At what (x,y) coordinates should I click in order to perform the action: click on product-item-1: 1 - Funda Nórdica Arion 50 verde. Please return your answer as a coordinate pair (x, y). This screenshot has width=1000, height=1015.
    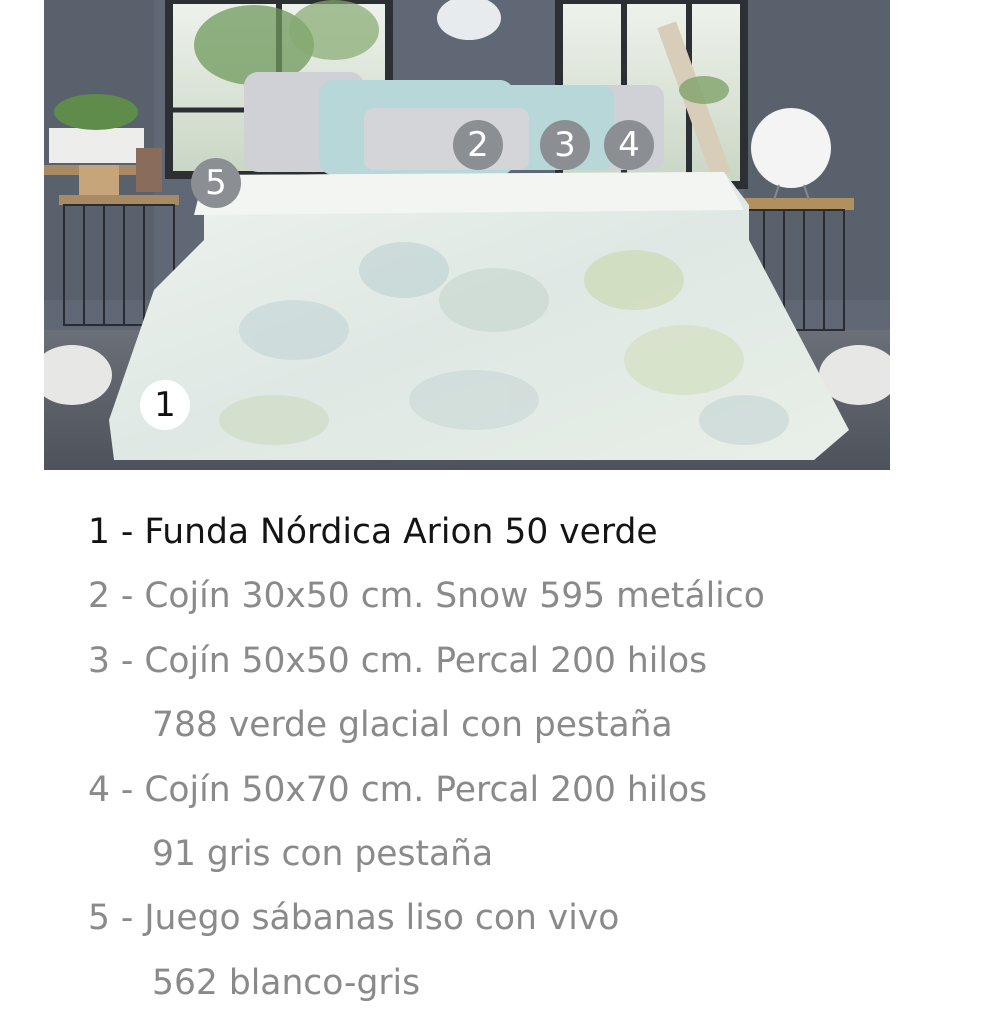
    Looking at the image, I should click on (538, 532).